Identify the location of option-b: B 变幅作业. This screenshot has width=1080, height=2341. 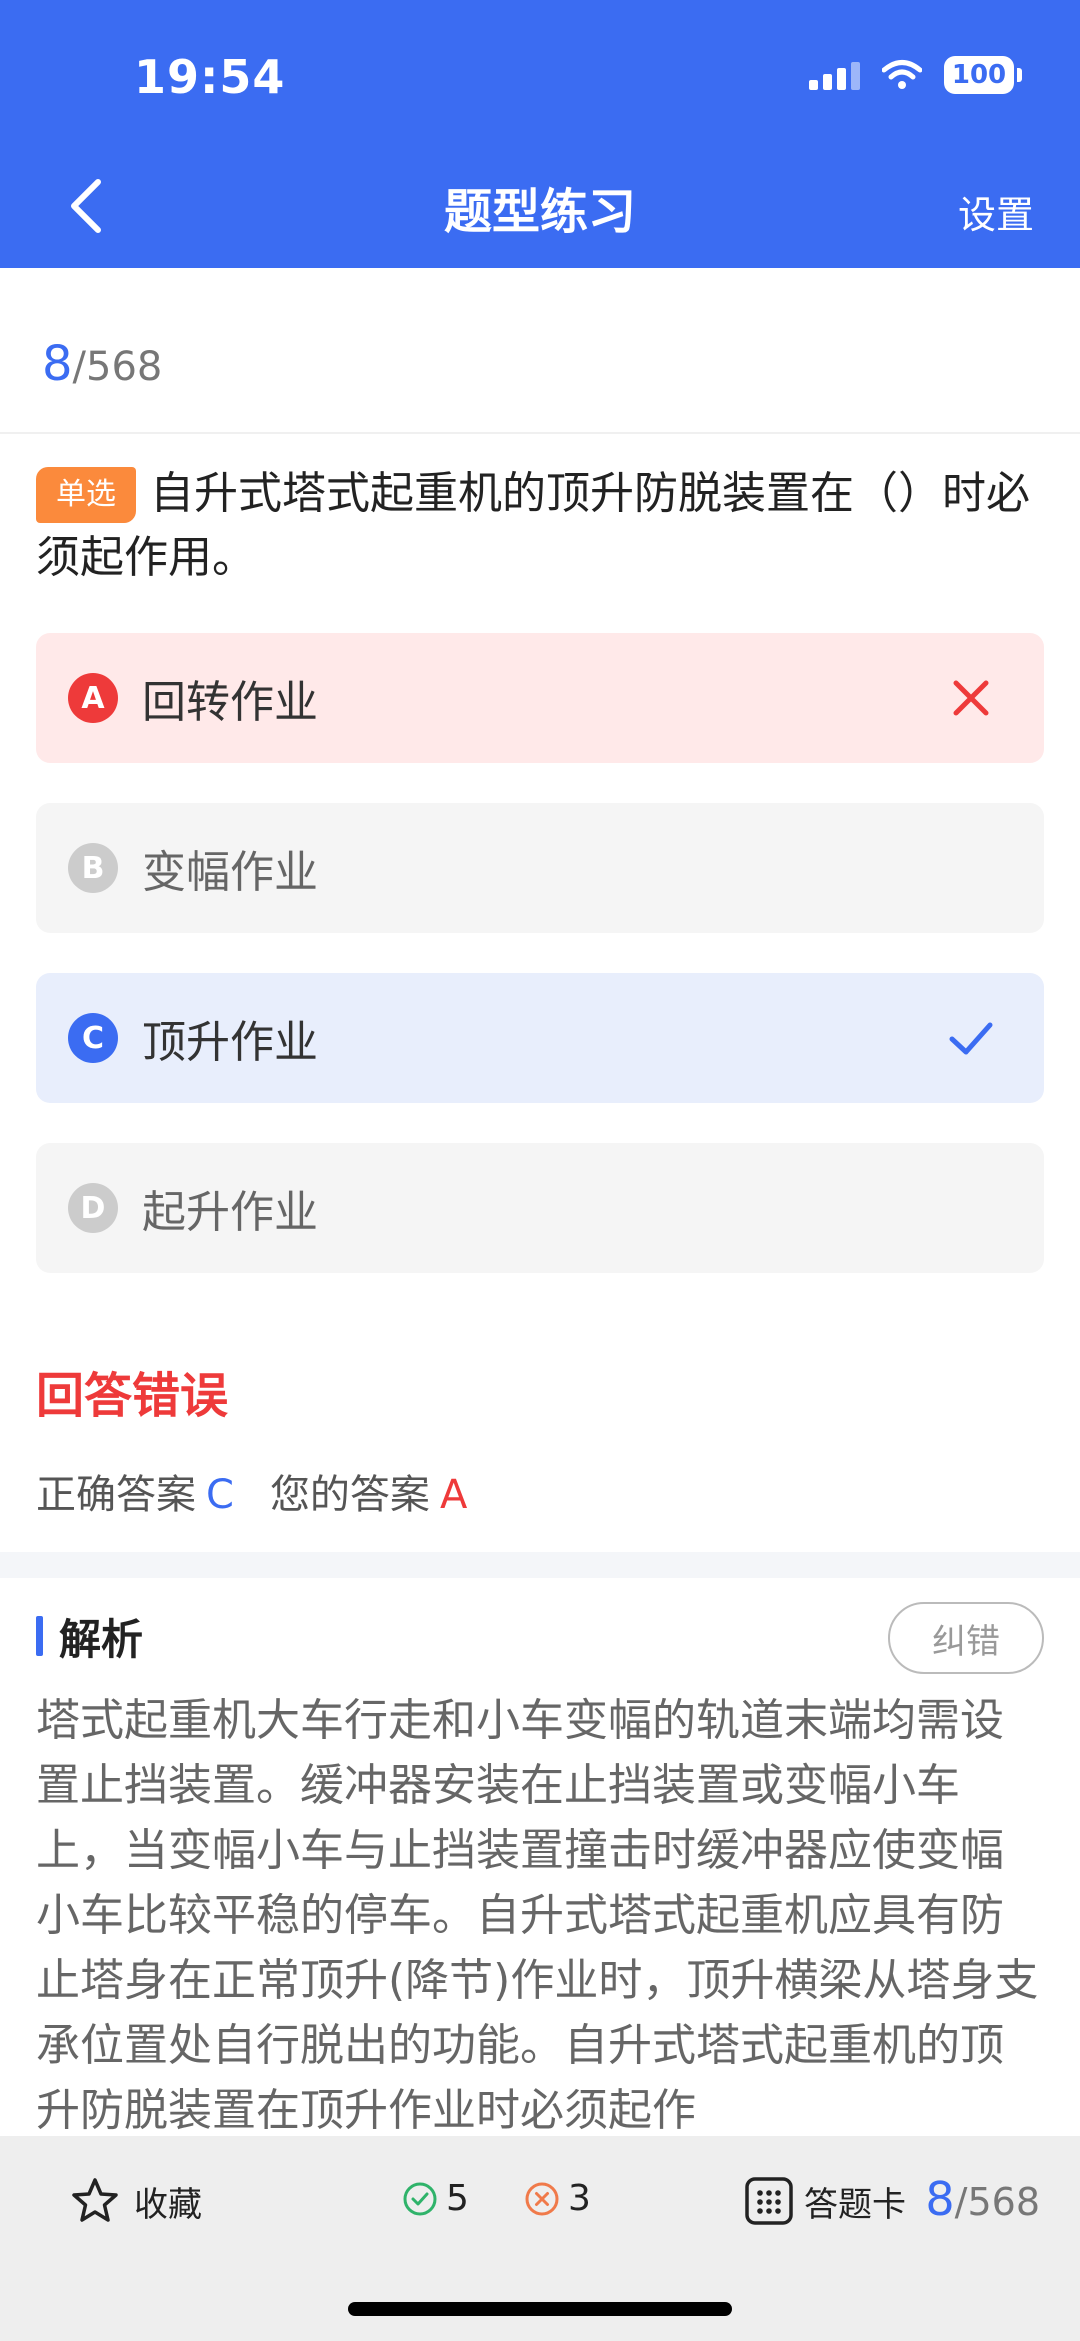
(540, 868).